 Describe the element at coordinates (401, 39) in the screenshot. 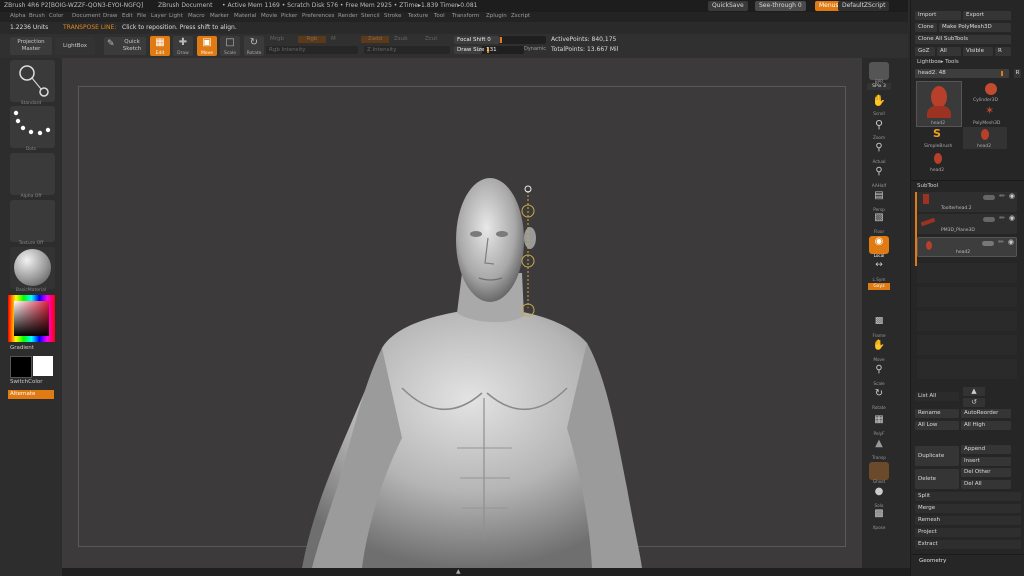

I see `zsub-button: Zsub` at that location.